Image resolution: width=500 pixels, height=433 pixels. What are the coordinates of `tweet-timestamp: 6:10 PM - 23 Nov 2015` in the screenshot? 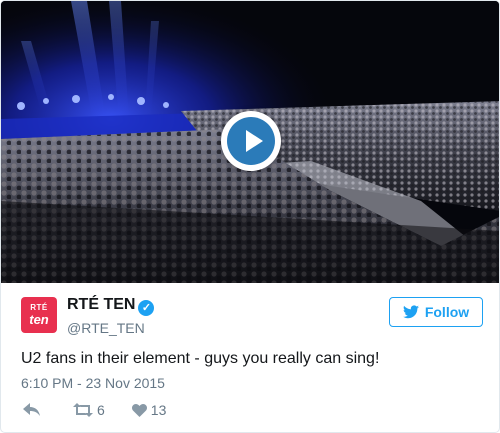 It's located at (93, 383).